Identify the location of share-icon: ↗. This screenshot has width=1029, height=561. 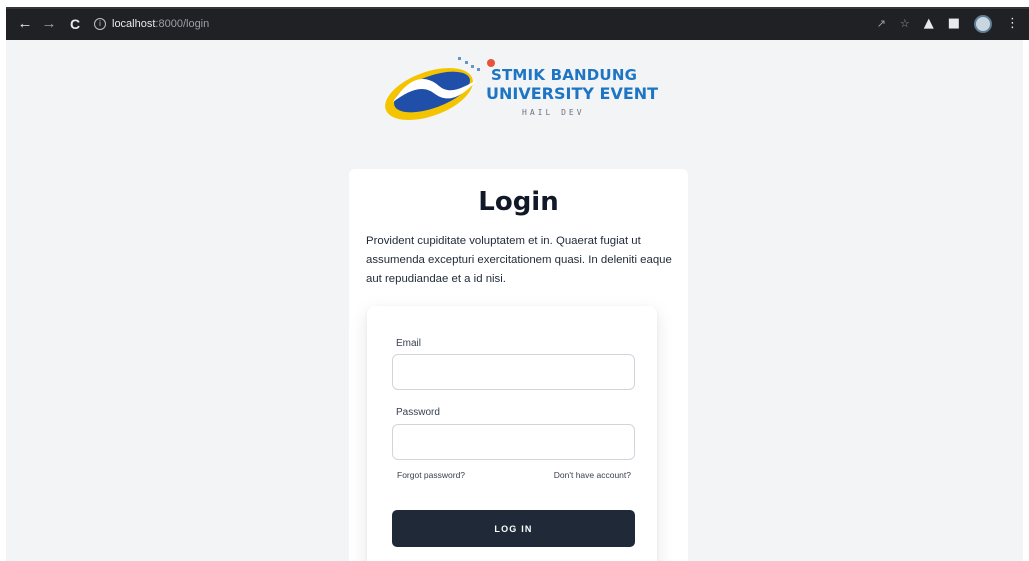
(881, 23).